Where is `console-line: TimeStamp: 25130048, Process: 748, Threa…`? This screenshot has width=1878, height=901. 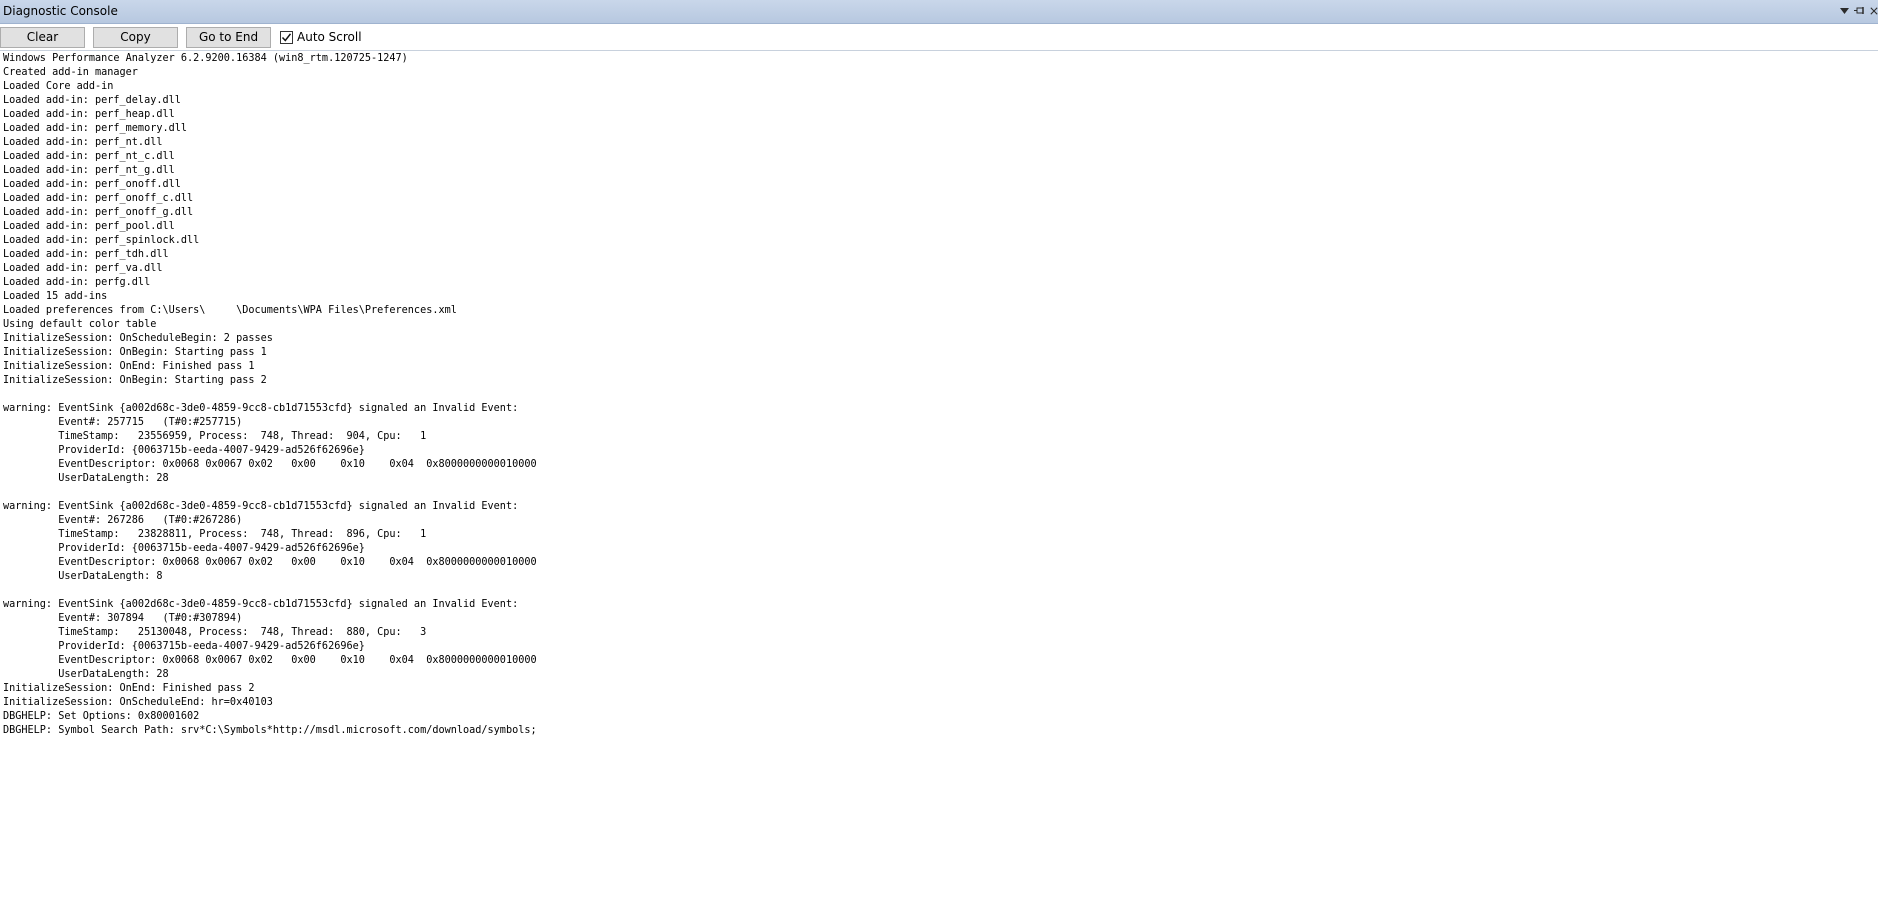 console-line: TimeStamp: 25130048, Process: 748, Threa… is located at coordinates (215, 632).